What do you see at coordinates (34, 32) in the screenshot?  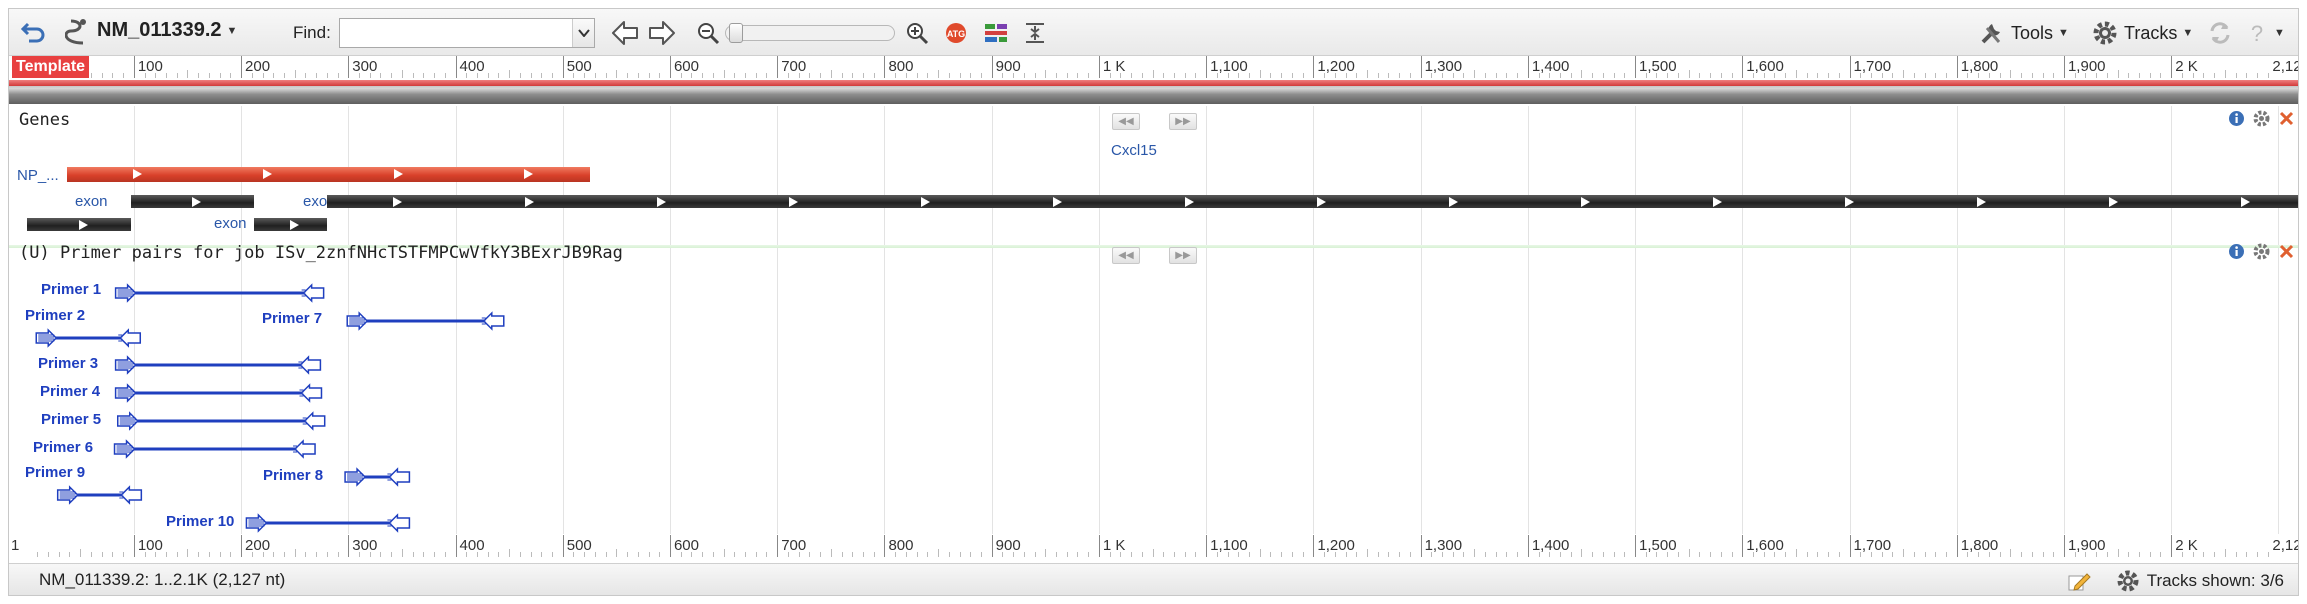 I see `undo-icon` at bounding box center [34, 32].